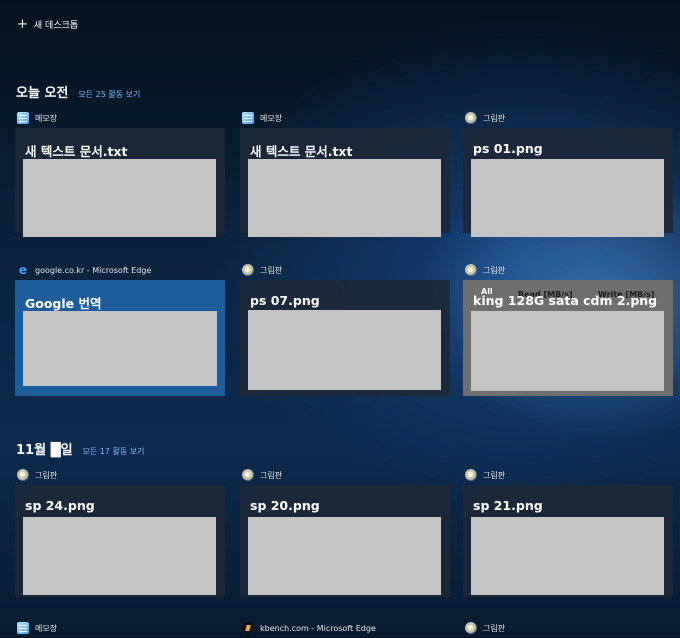 The image size is (680, 638). Describe the element at coordinates (248, 628) in the screenshot. I see `kbench-icon` at that location.